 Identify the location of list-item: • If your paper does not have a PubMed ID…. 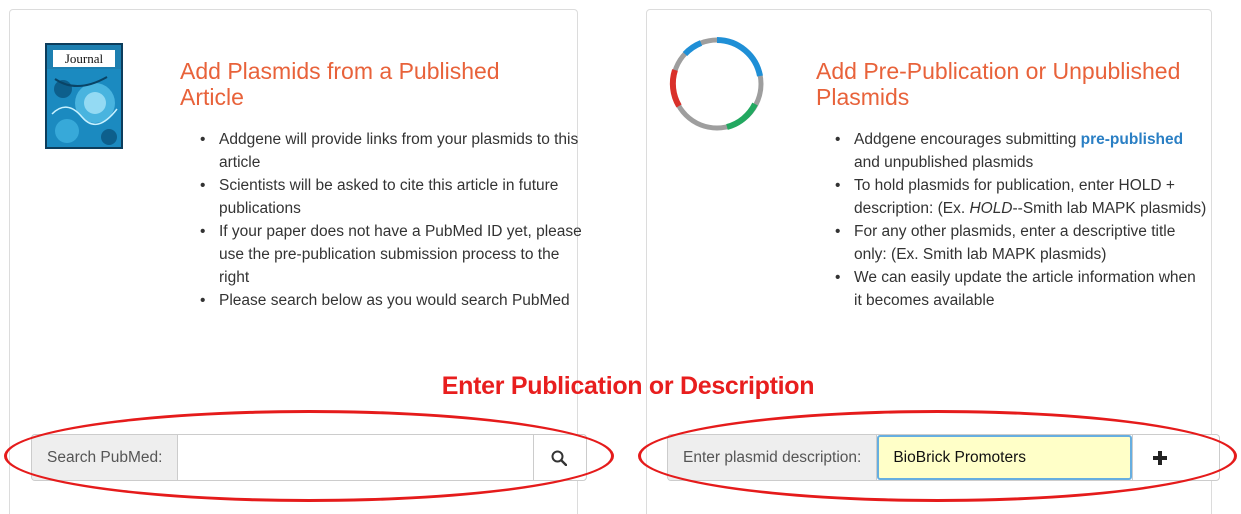
(391, 254).